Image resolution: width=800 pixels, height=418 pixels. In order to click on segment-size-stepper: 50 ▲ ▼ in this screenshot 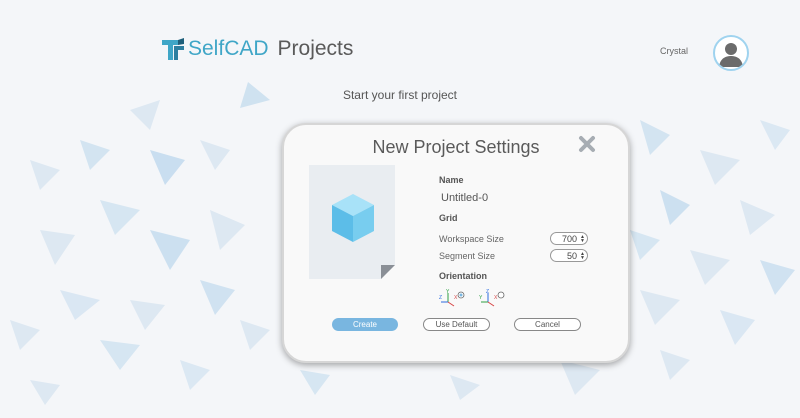, I will do `click(569, 255)`.